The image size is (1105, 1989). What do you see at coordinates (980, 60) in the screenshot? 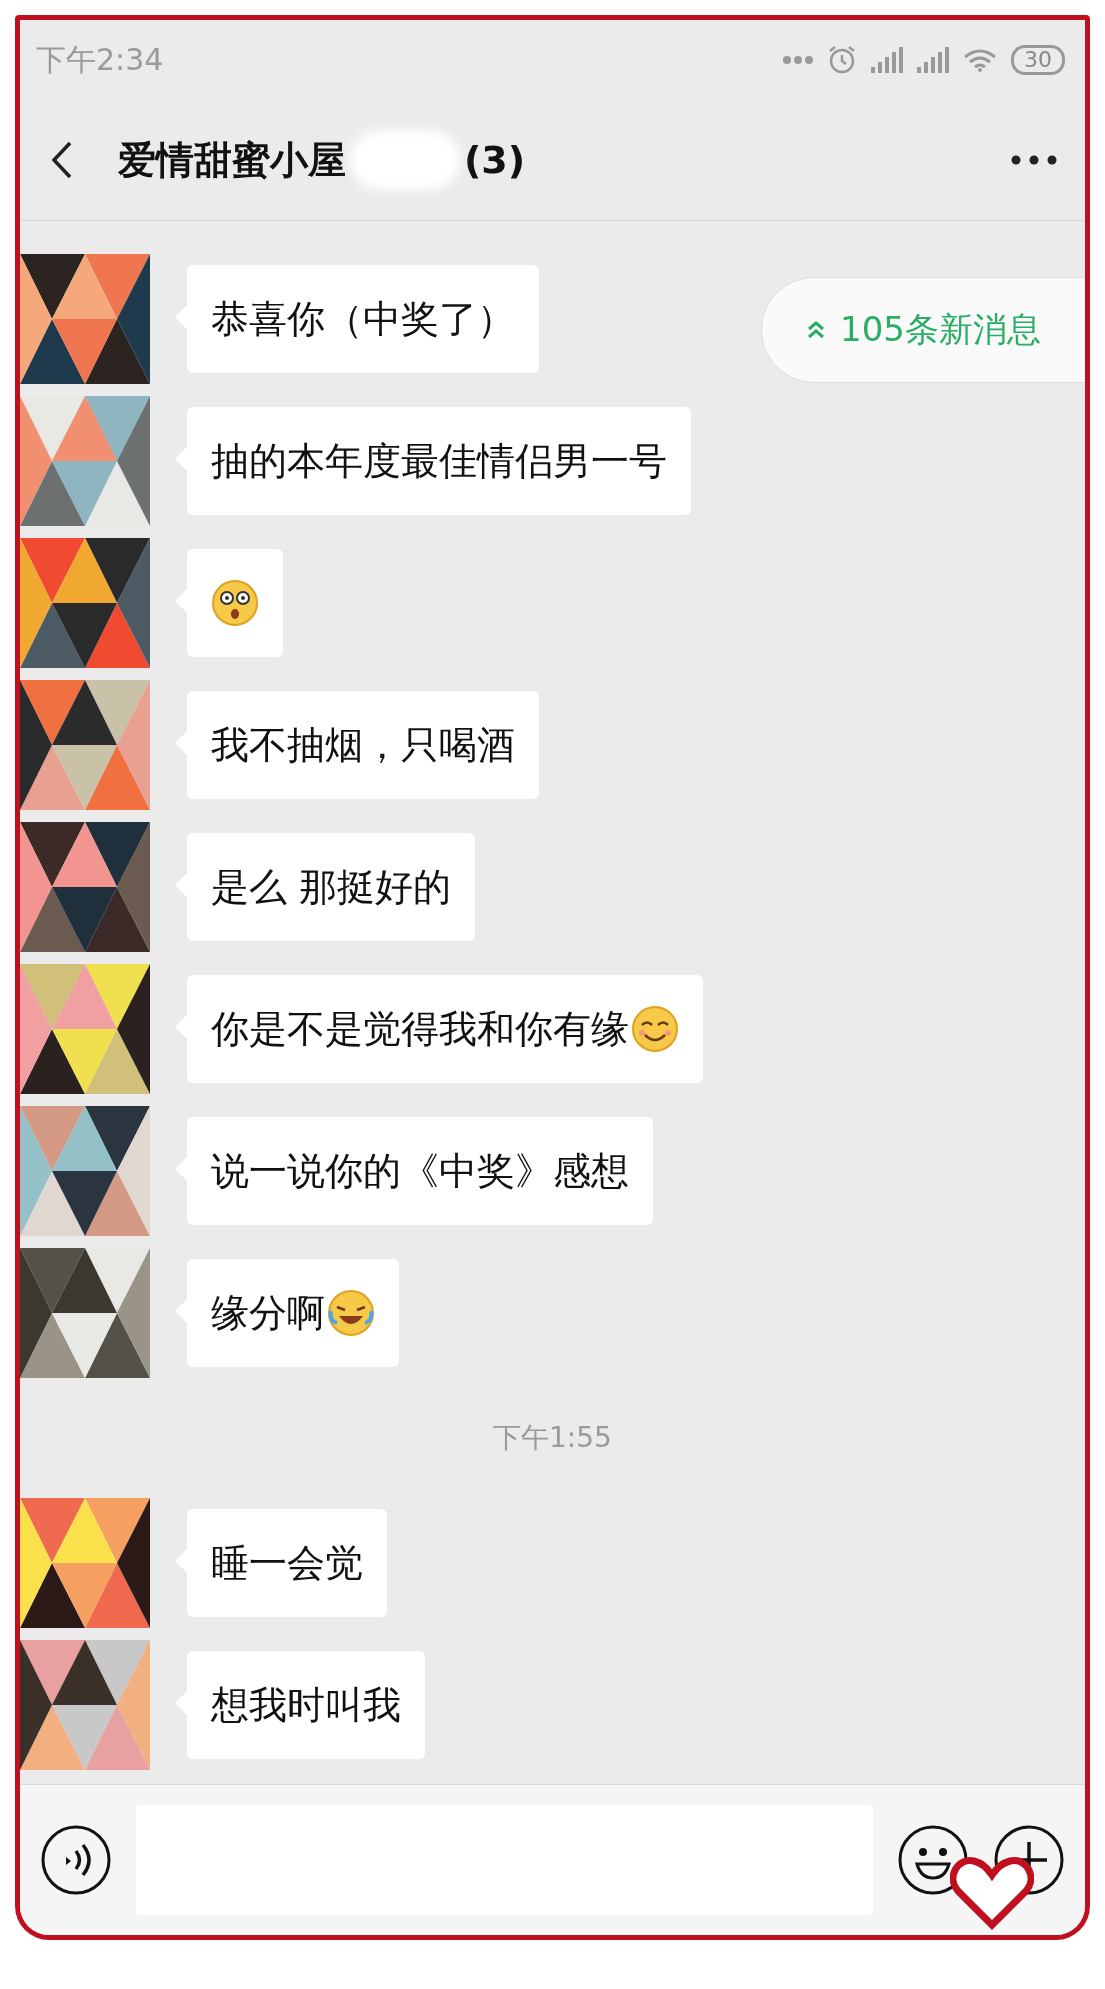
I see `wifi-icon` at bounding box center [980, 60].